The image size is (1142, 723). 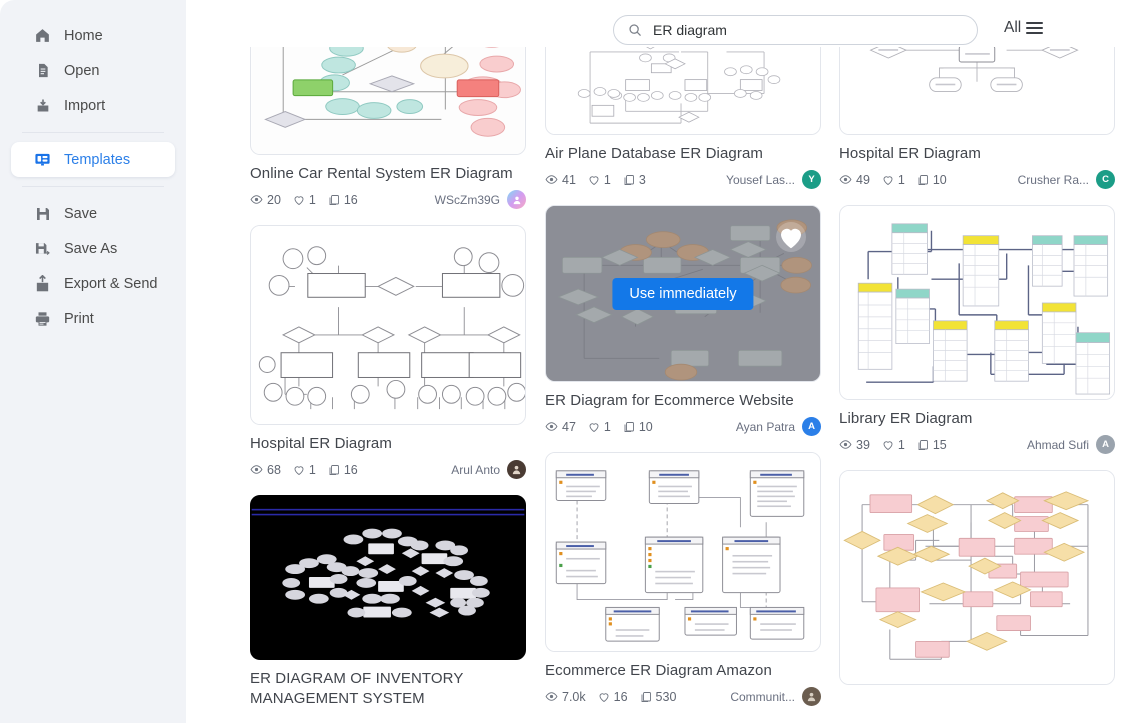 I want to click on copies-stat: 3, so click(x=634, y=180).